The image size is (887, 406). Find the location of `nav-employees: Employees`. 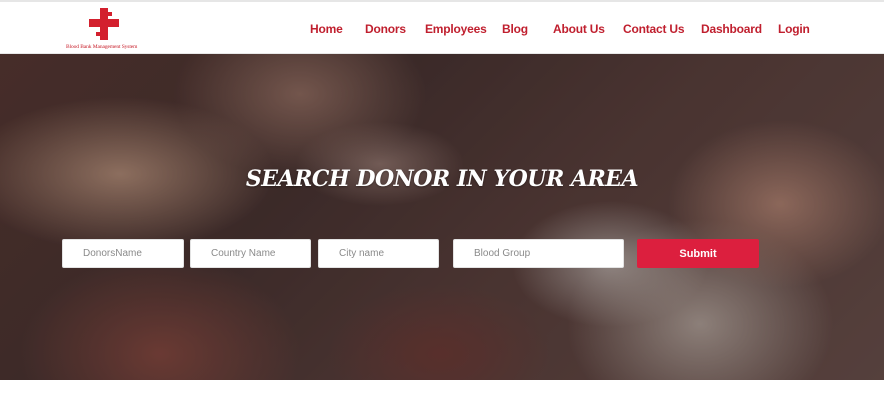

nav-employees: Employees is located at coordinates (456, 29).